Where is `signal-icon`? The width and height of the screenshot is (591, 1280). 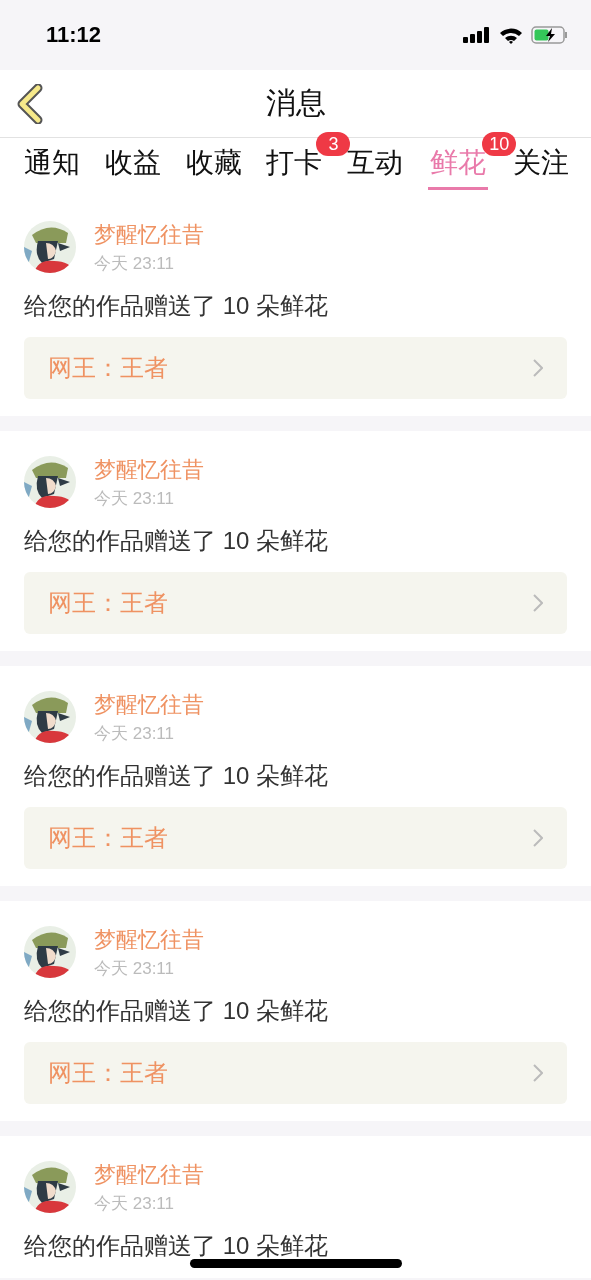
signal-icon is located at coordinates (477, 35).